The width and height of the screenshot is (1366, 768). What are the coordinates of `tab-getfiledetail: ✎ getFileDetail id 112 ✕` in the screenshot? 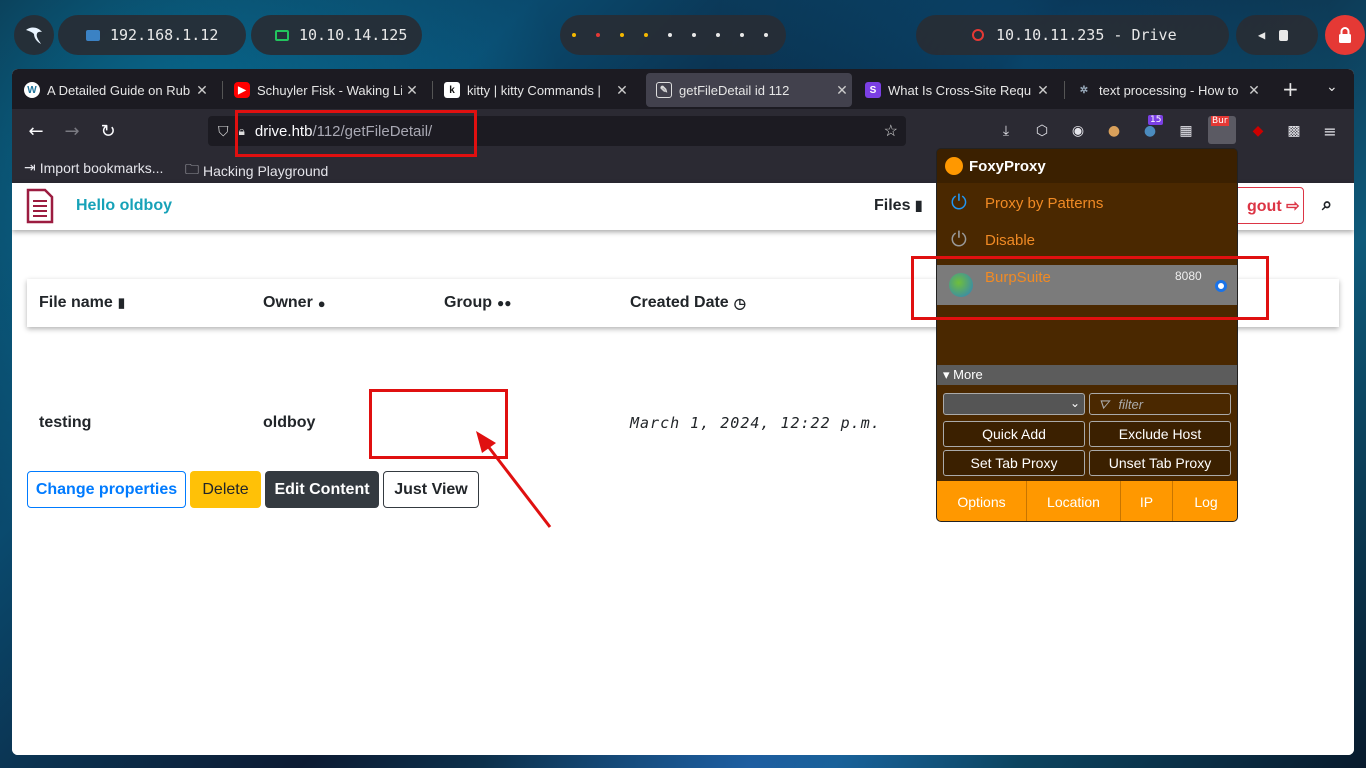 It's located at (749, 90).